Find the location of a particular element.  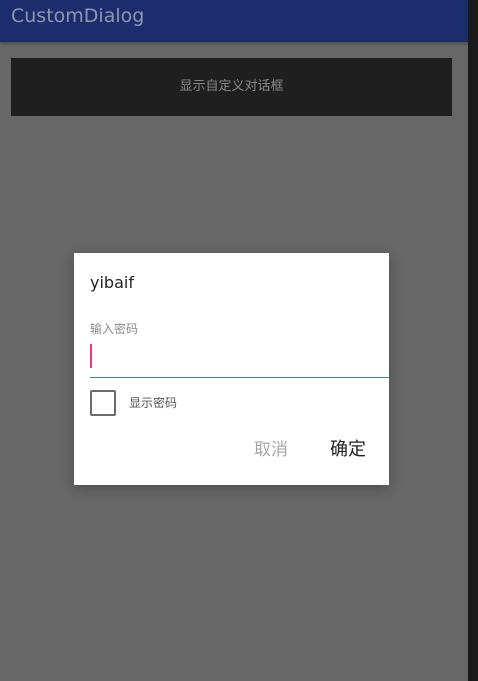

cancel-button: 取消 is located at coordinates (271, 450).